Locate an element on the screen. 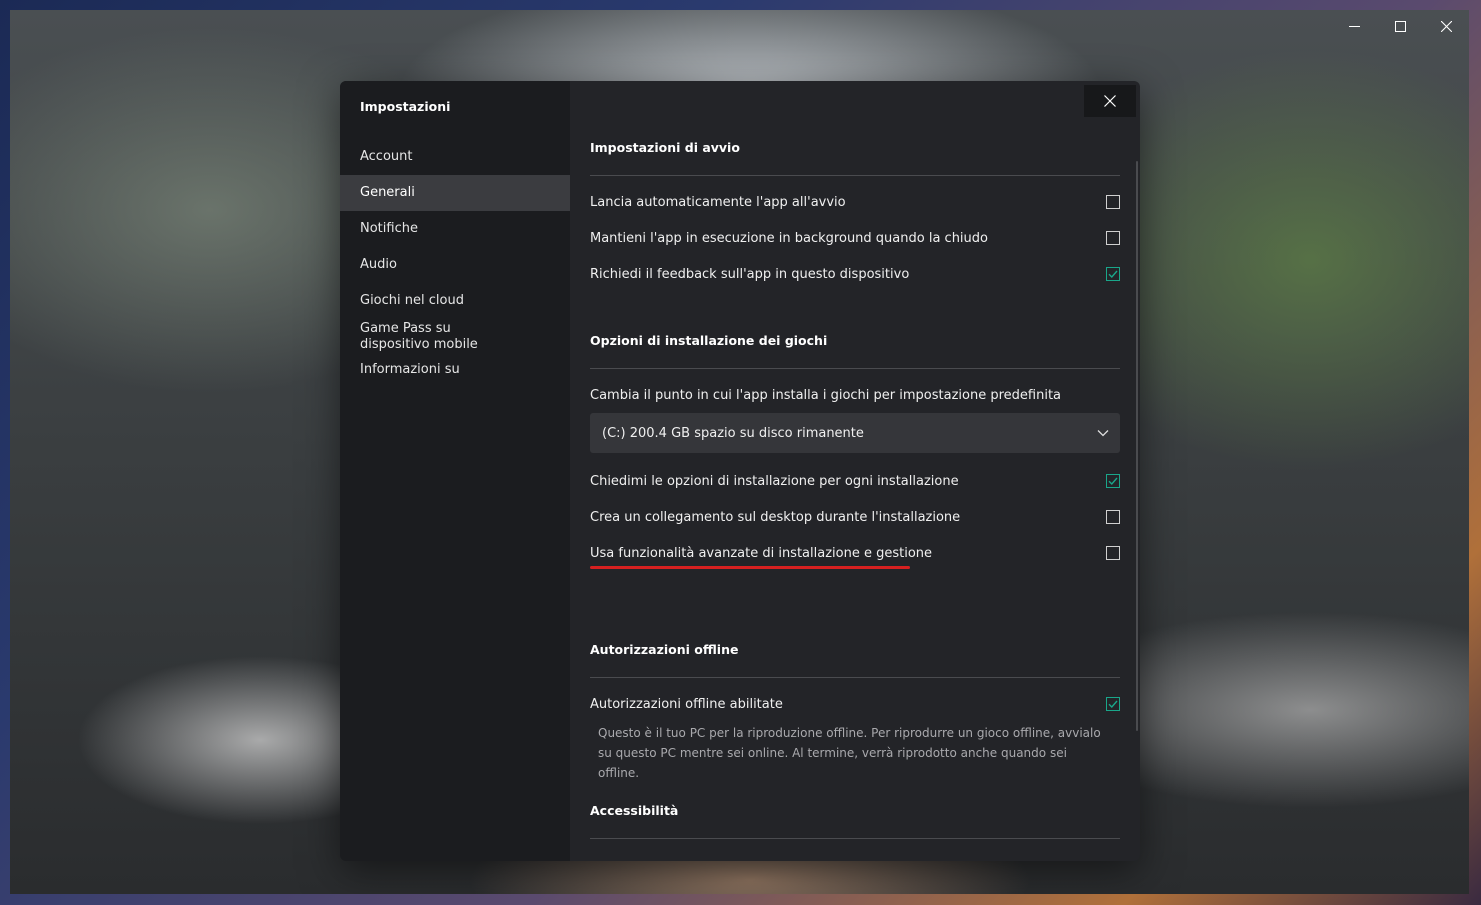 Image resolution: width=1481 pixels, height=905 pixels. sidebar-item-account: Account is located at coordinates (455, 157).